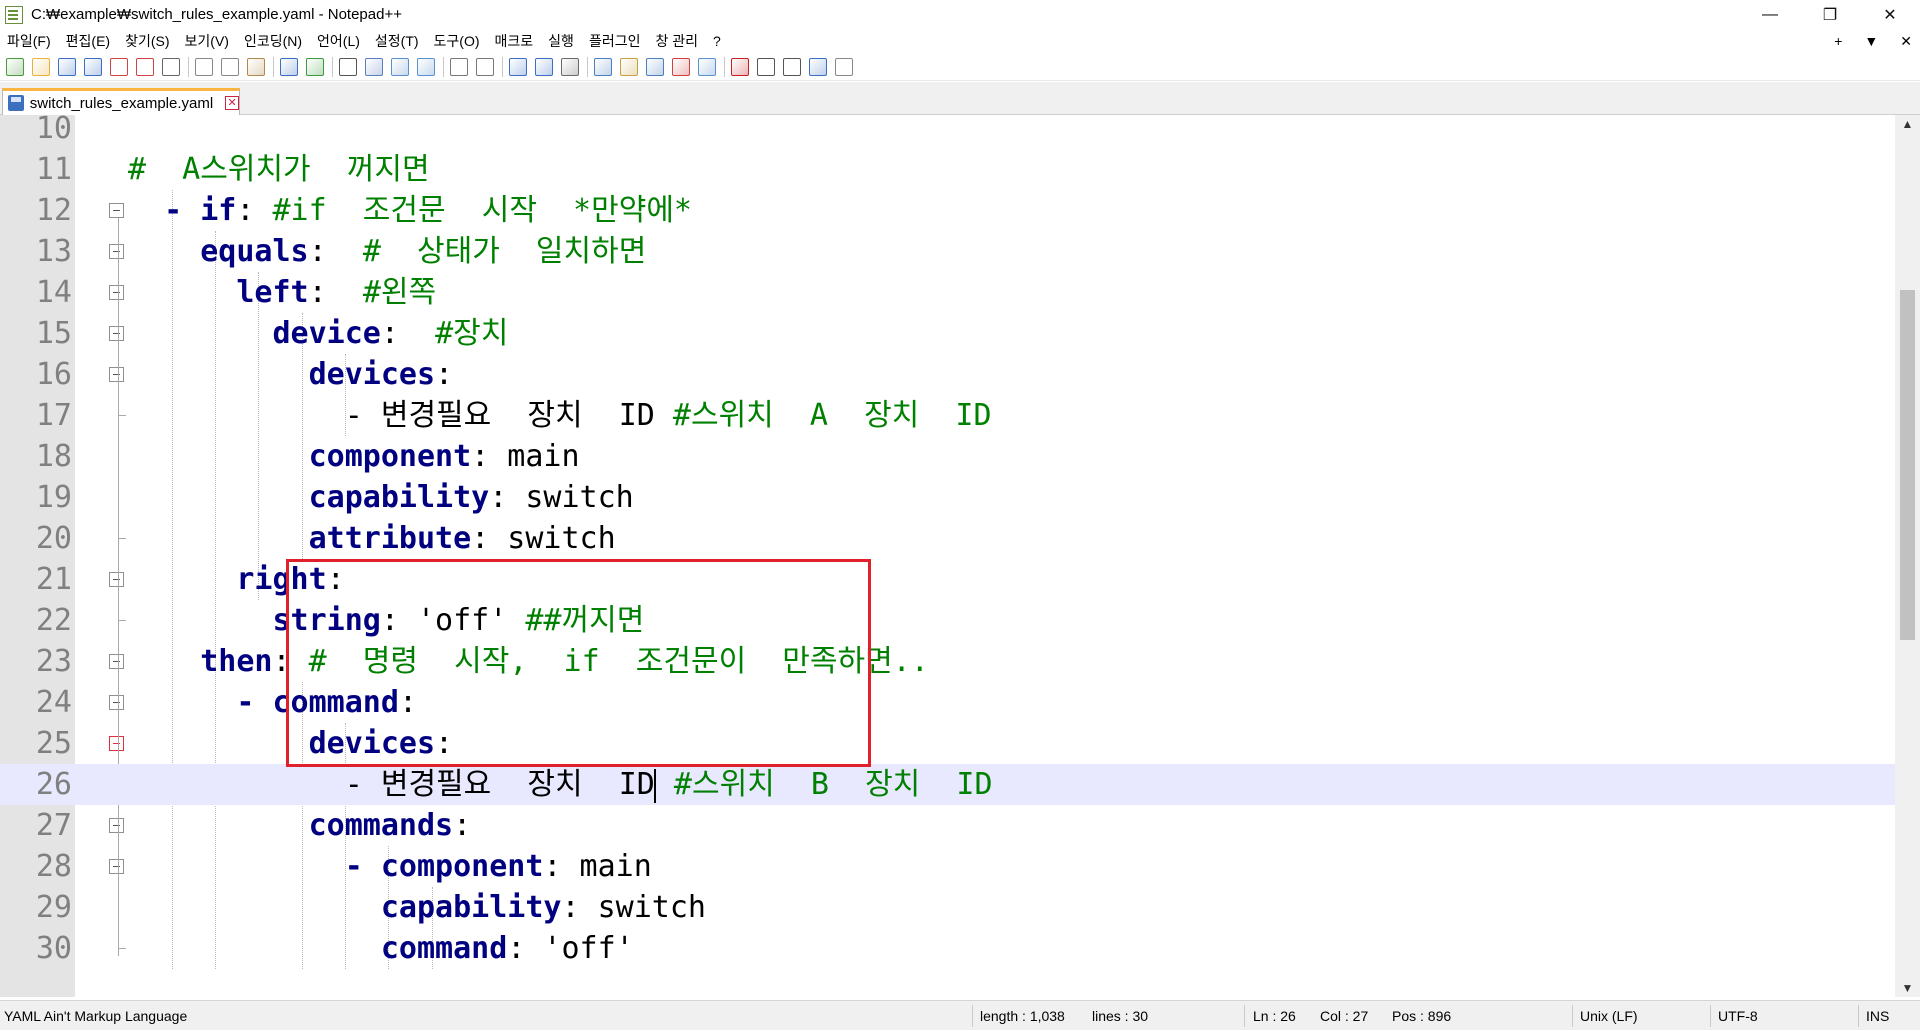  What do you see at coordinates (947, 538) in the screenshot?
I see `code-line: 20 attribute: switch` at bounding box center [947, 538].